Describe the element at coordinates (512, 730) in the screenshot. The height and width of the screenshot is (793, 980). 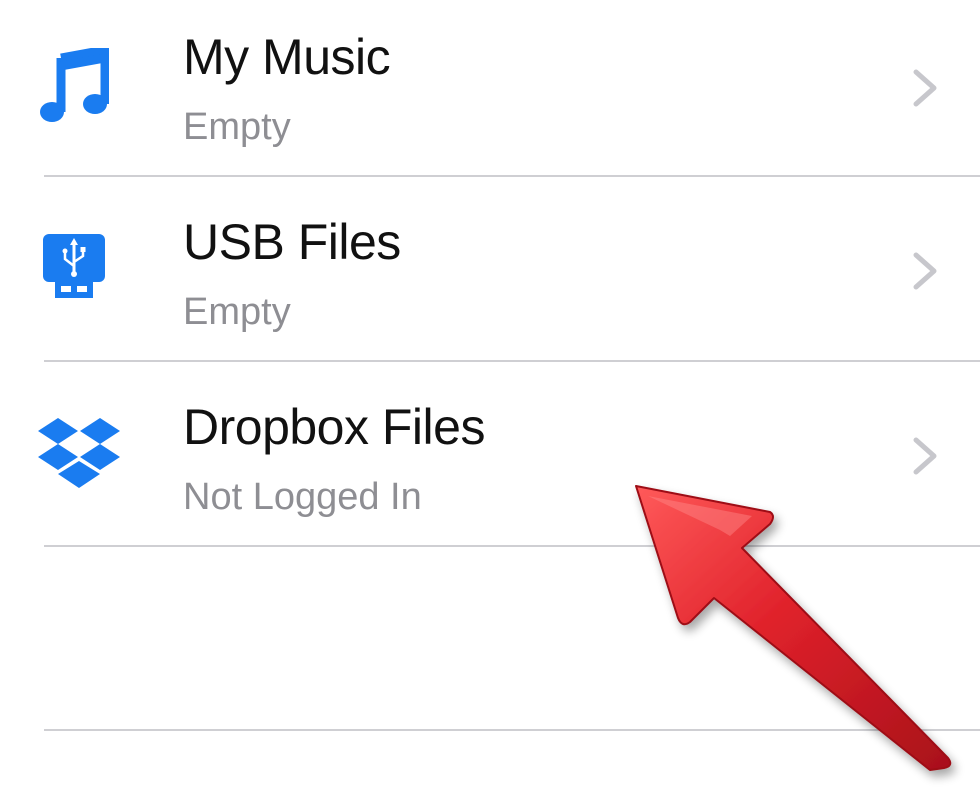
I see `row-separator` at that location.